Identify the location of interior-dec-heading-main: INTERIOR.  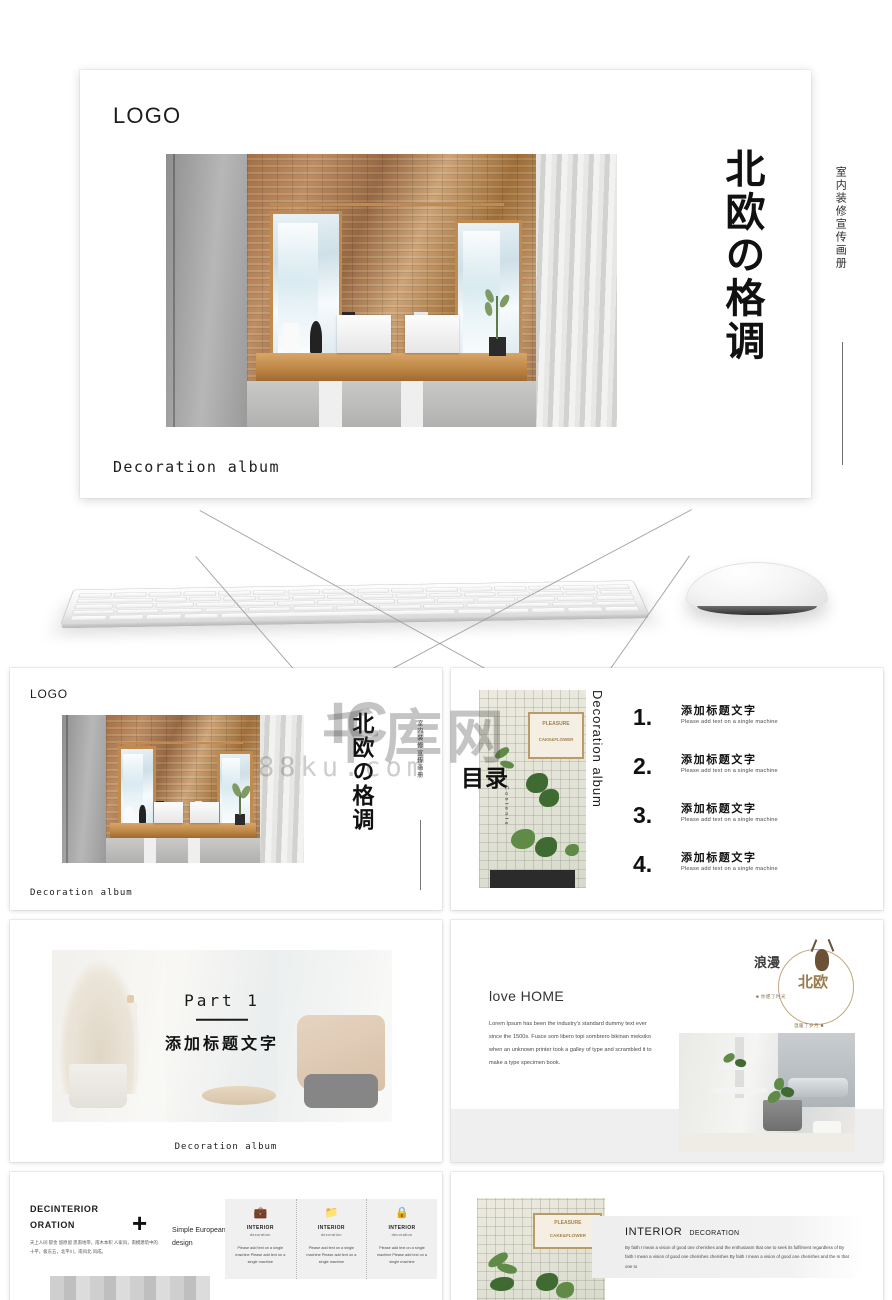
(654, 1232).